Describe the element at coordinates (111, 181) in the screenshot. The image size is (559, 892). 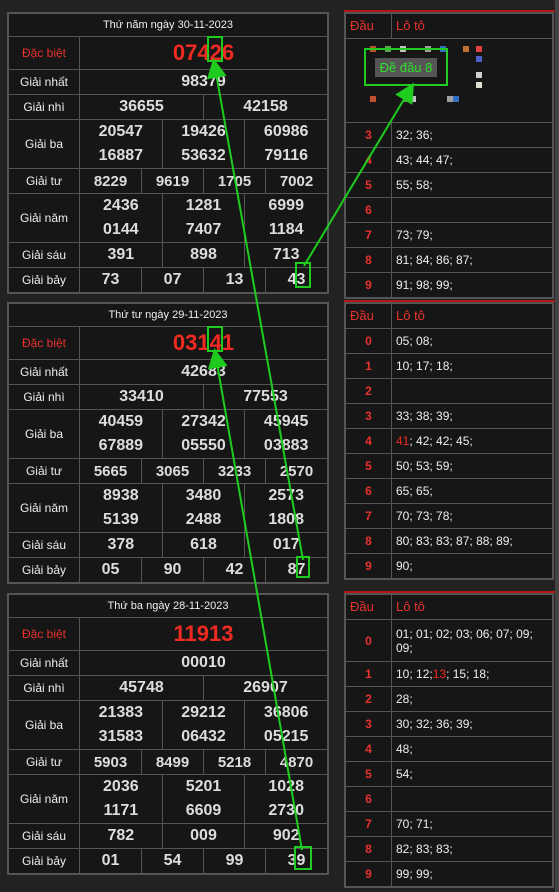
I see `prize-number: 8229` at that location.